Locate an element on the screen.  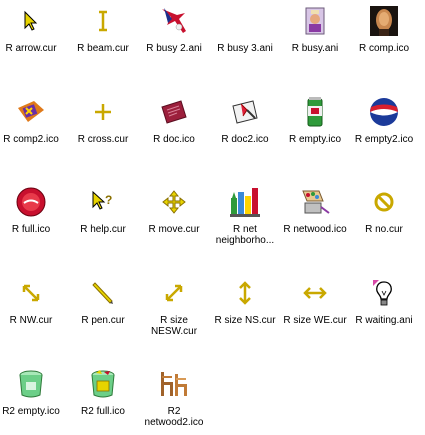
file-item: R busy 3.ani is located at coordinates (245, 29).